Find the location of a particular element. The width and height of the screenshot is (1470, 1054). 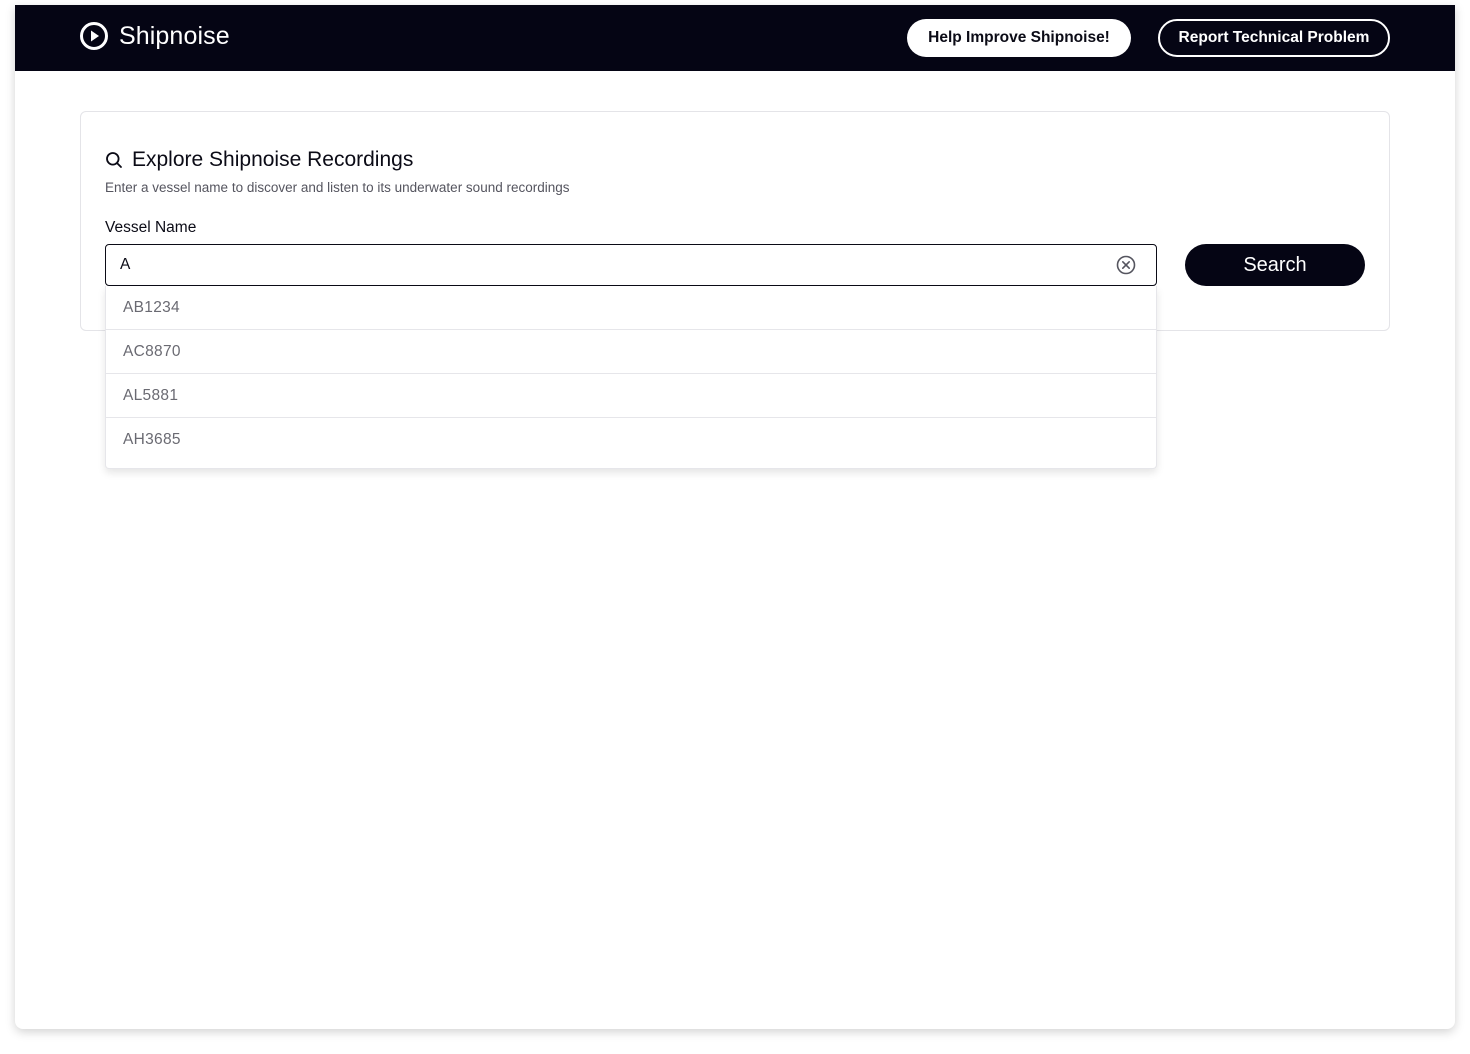

suggestion-item: AL5881 is located at coordinates (631, 396).